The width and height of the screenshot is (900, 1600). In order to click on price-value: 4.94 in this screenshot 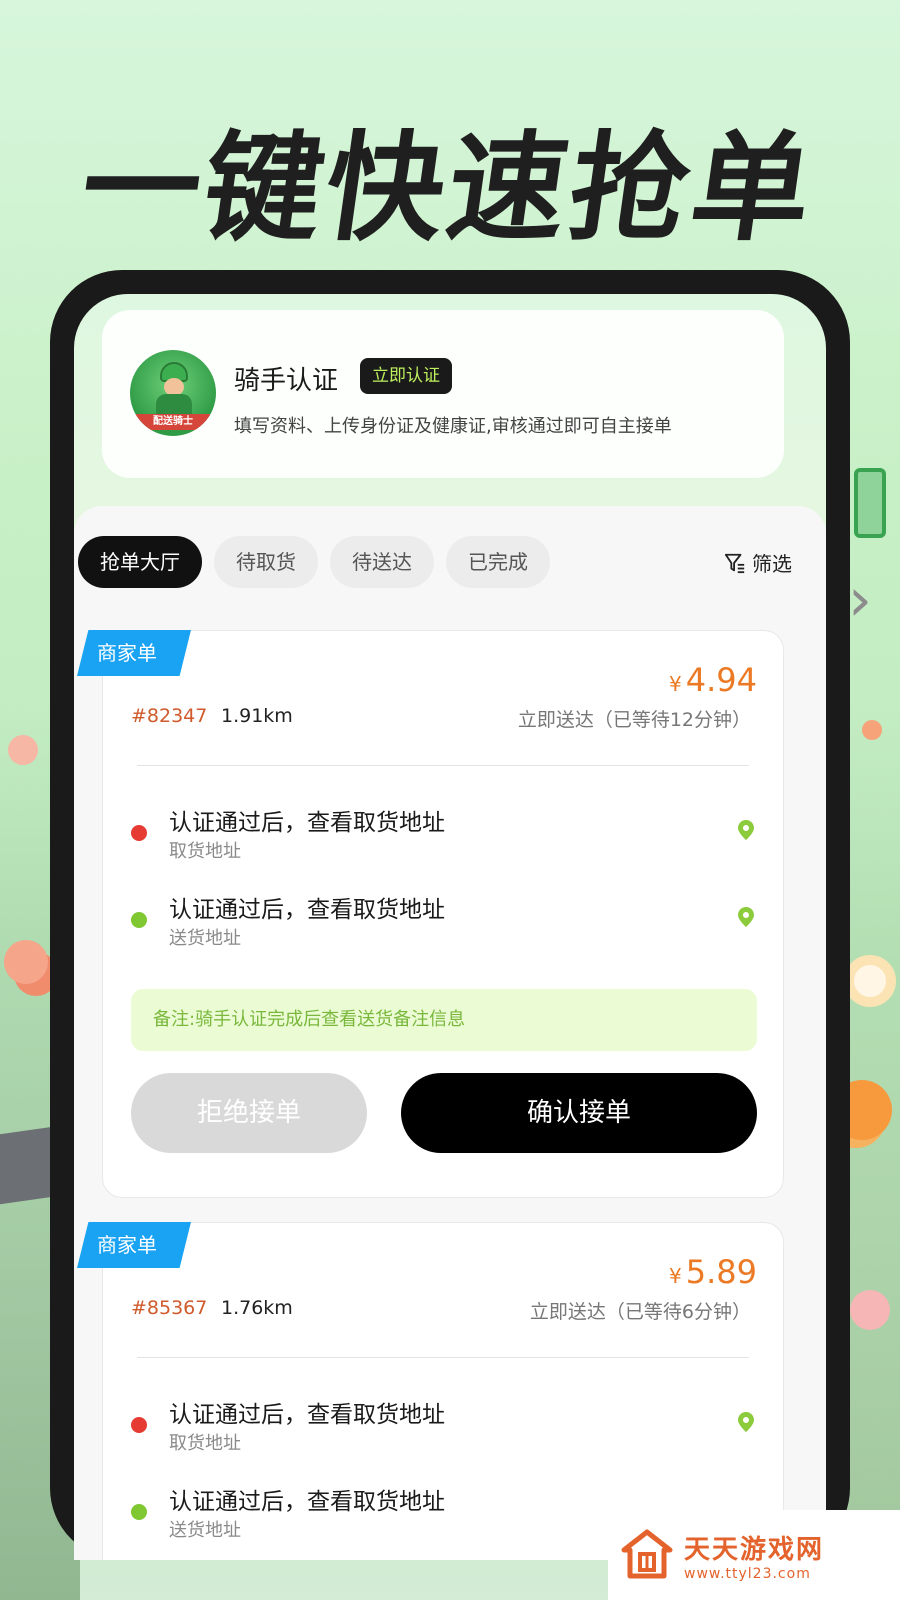, I will do `click(721, 680)`.